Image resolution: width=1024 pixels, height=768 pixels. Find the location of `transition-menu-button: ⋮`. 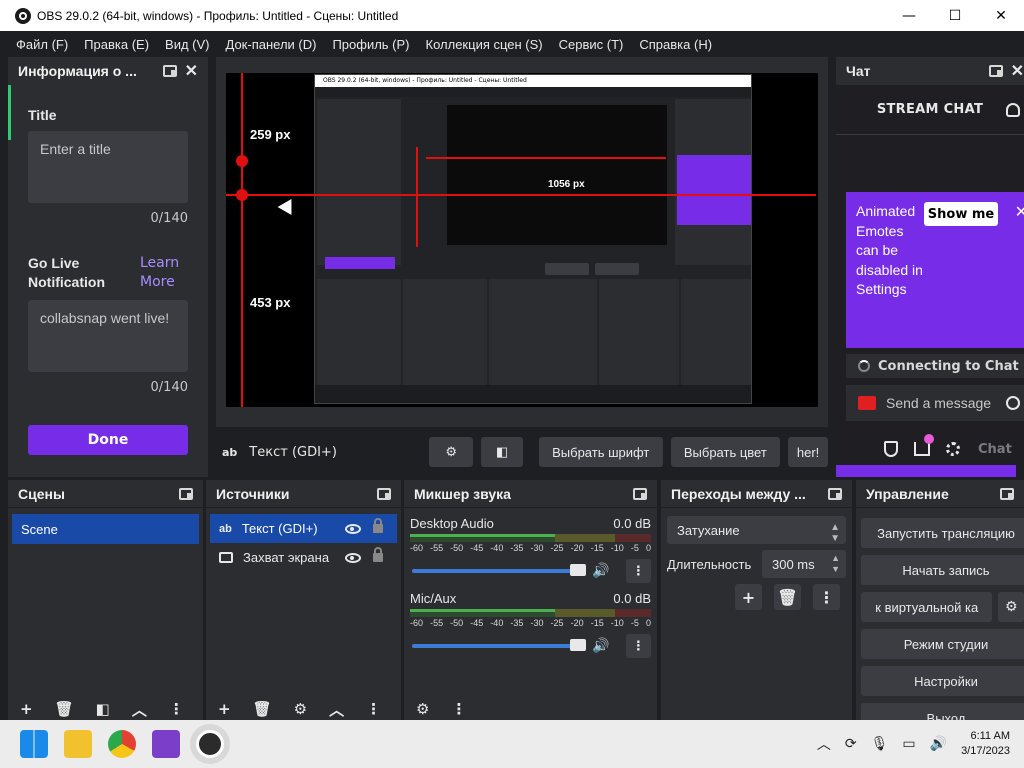

transition-menu-button: ⋮ is located at coordinates (826, 597).